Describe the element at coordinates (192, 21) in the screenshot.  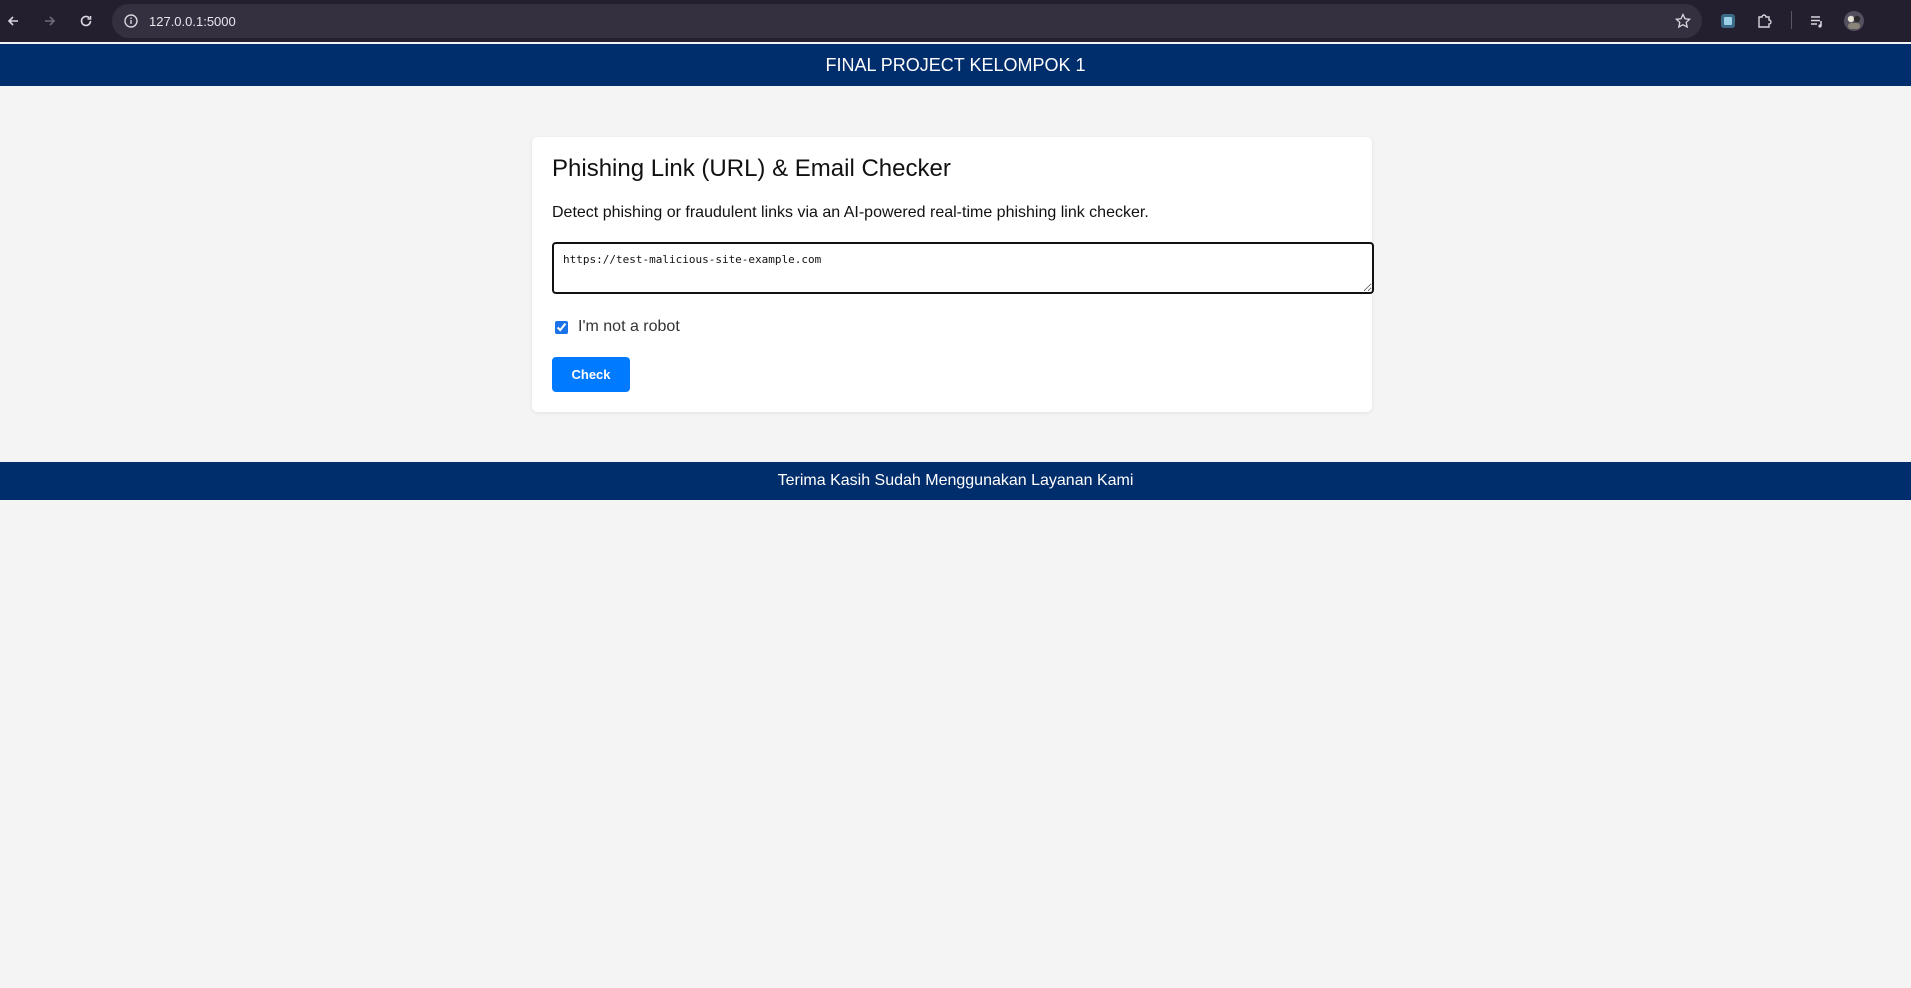
I see `url-text: 127.0.0.1:5000` at that location.